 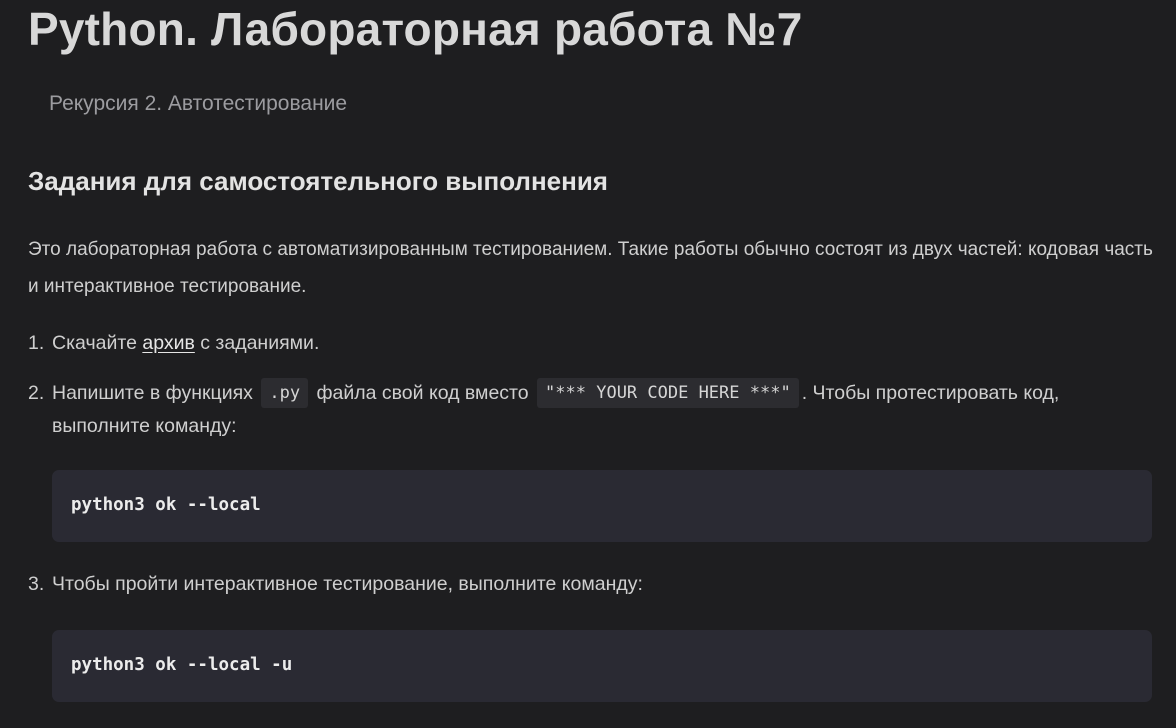 I want to click on step-number: 2., so click(x=36, y=393).